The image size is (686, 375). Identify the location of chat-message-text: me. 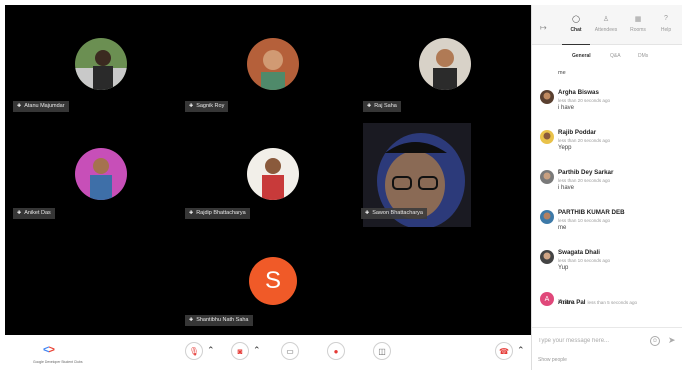
(562, 73).